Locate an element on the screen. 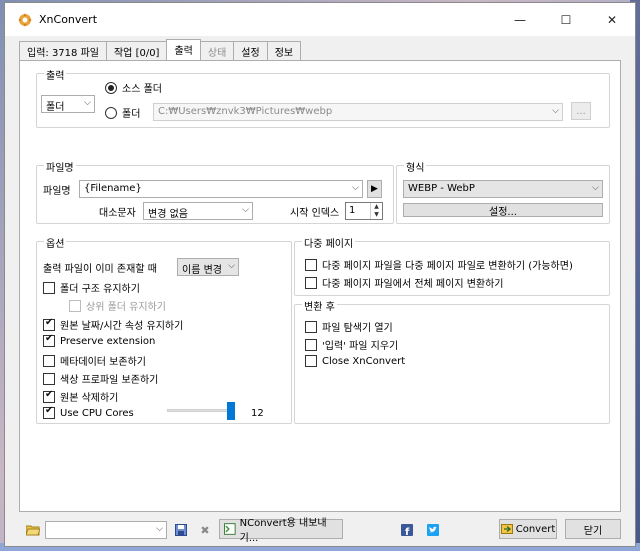 The image size is (640, 551). after-convert-group-label: 변환 후 is located at coordinates (319, 305).